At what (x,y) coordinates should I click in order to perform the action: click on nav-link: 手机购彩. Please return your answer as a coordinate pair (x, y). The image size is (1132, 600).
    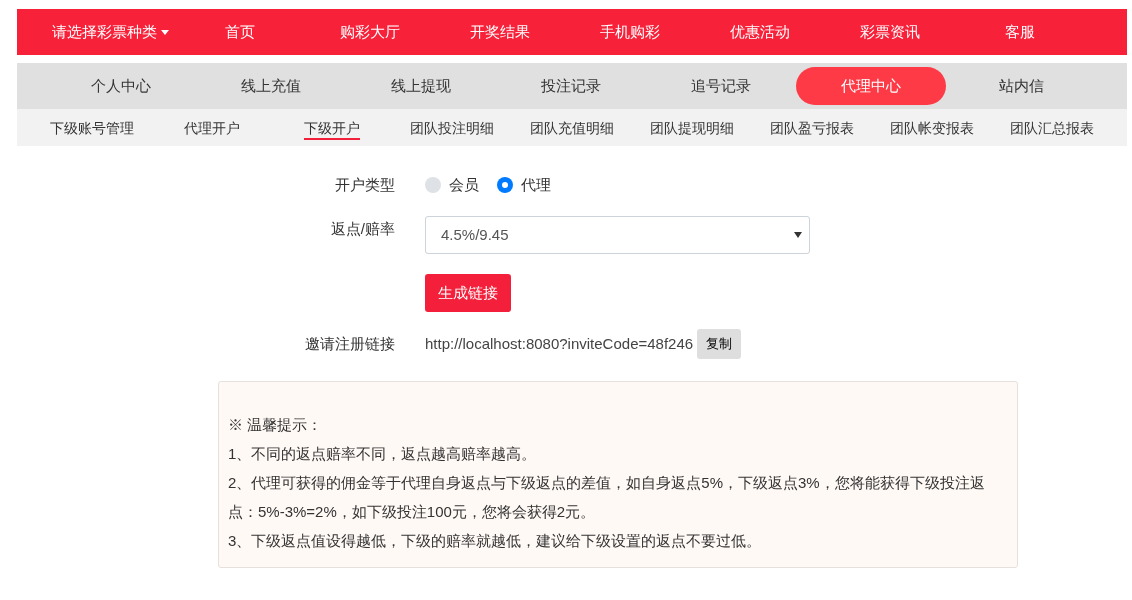
    Looking at the image, I should click on (630, 32).